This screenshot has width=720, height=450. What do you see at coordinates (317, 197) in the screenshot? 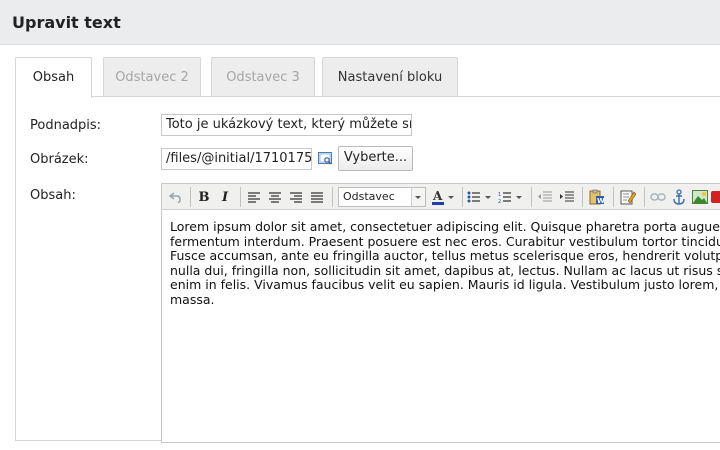
I see `align-justify-icon` at bounding box center [317, 197].